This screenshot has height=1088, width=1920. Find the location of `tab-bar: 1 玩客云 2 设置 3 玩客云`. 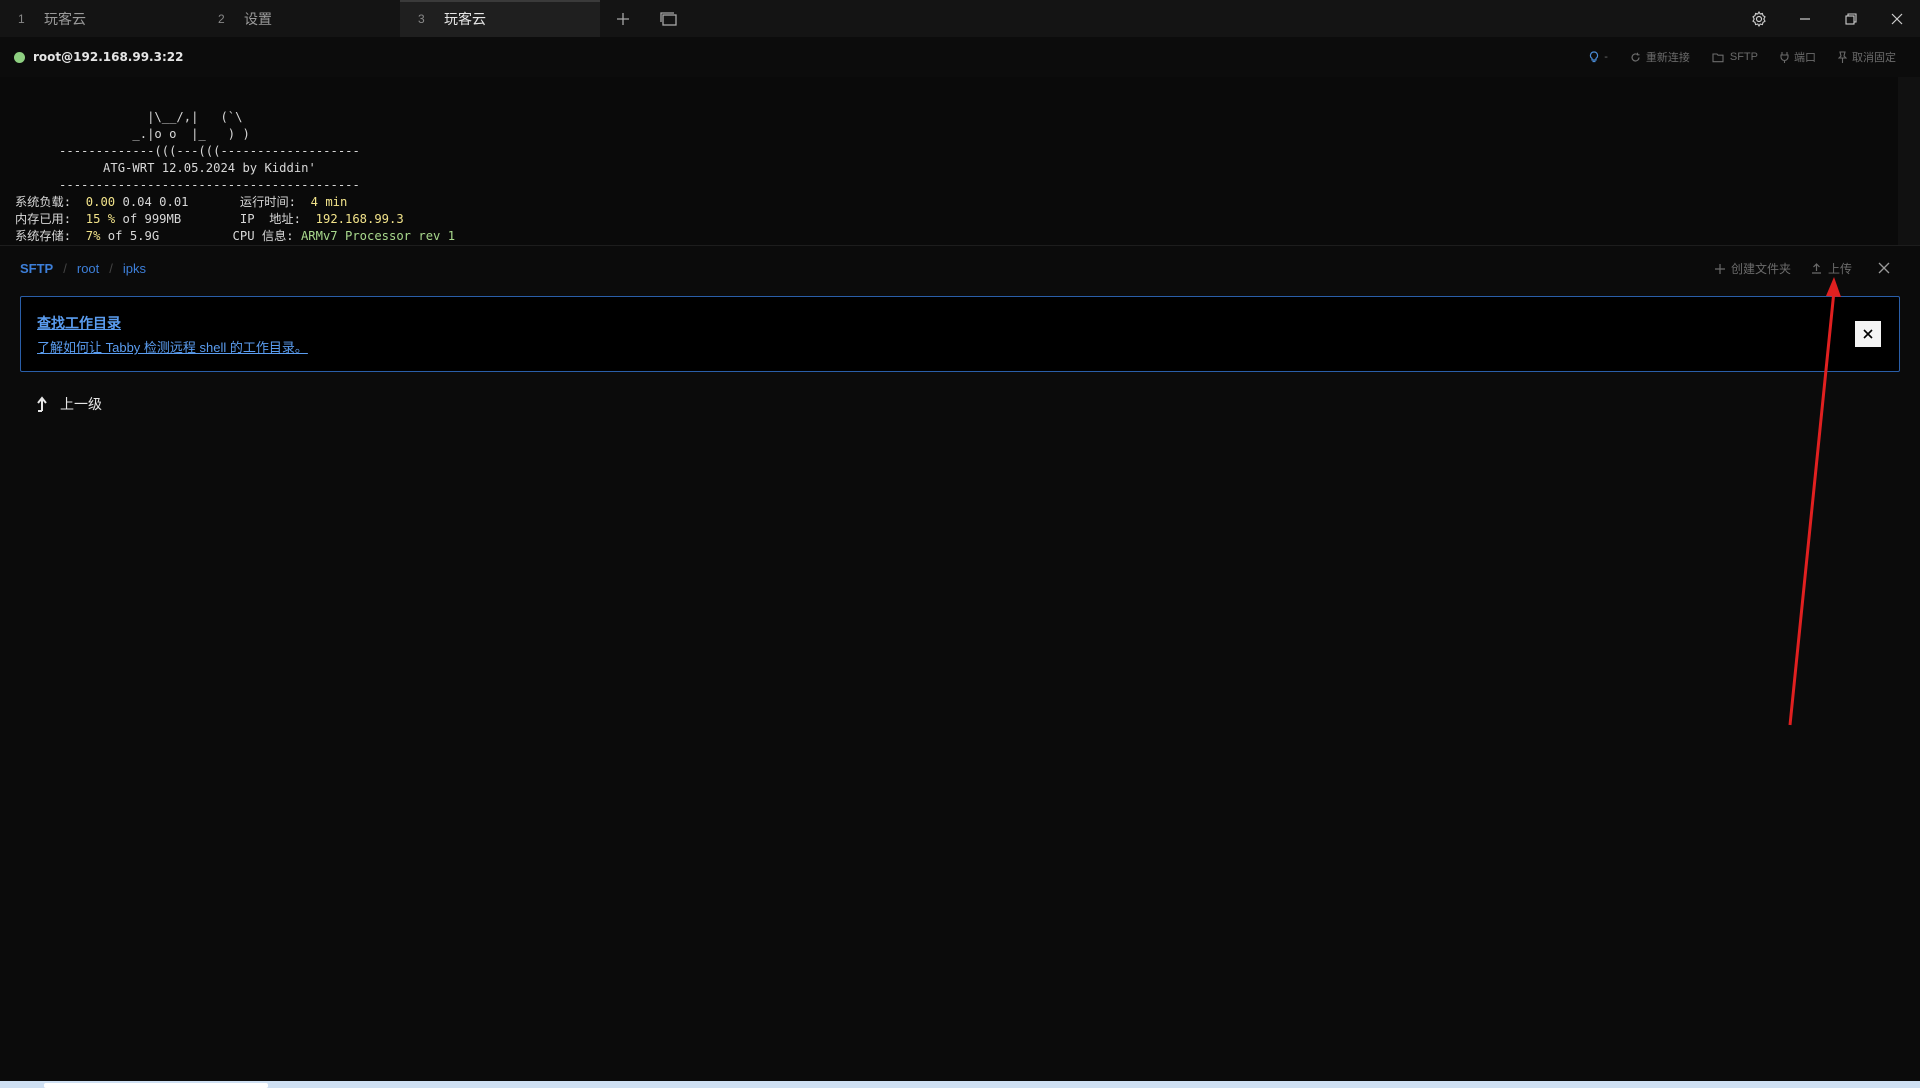

tab-bar: 1 玩客云 2 设置 3 玩客云 is located at coordinates (960, 18).